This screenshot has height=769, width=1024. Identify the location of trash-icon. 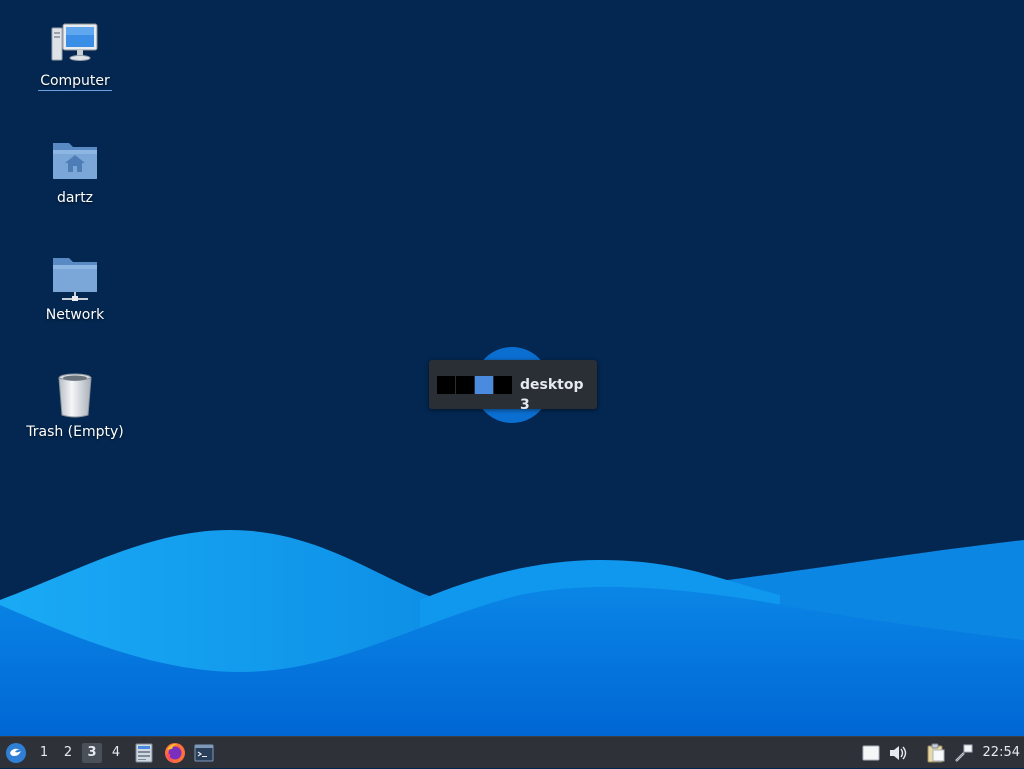
(75, 395).